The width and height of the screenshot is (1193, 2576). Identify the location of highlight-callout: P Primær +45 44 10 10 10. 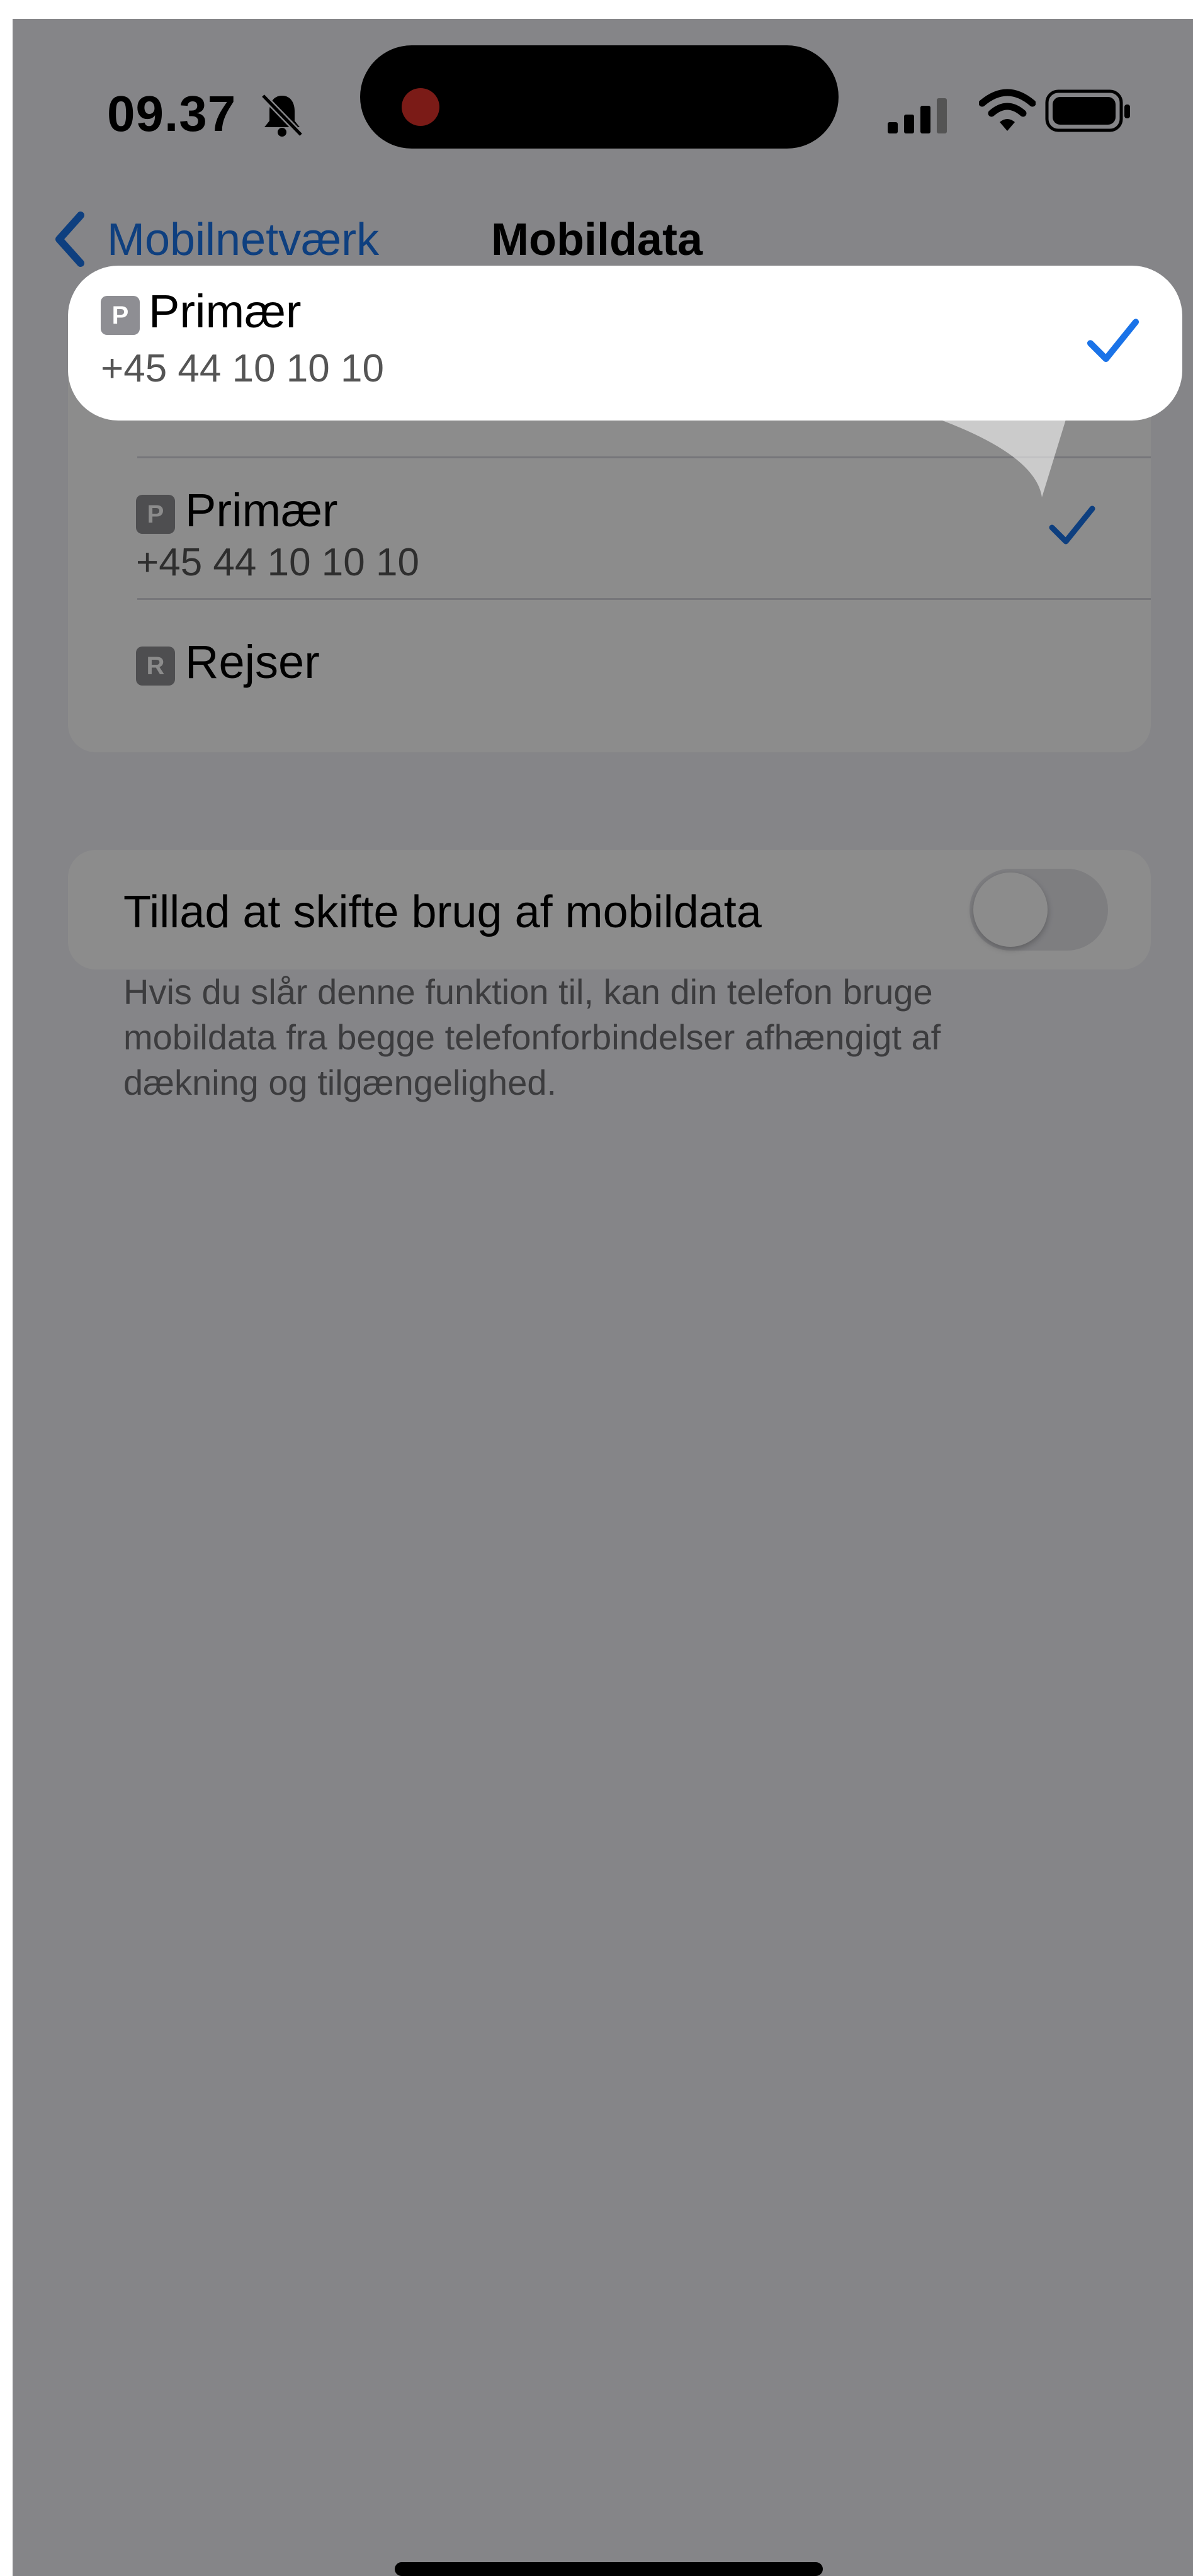
(625, 343).